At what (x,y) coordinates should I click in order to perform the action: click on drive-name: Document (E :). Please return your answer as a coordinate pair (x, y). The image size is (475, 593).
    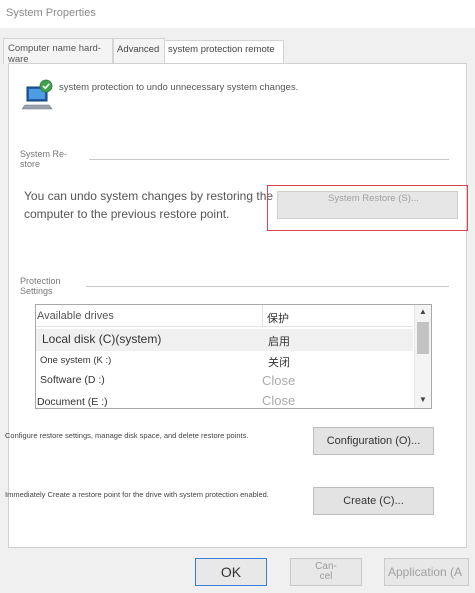
    Looking at the image, I should click on (72, 402).